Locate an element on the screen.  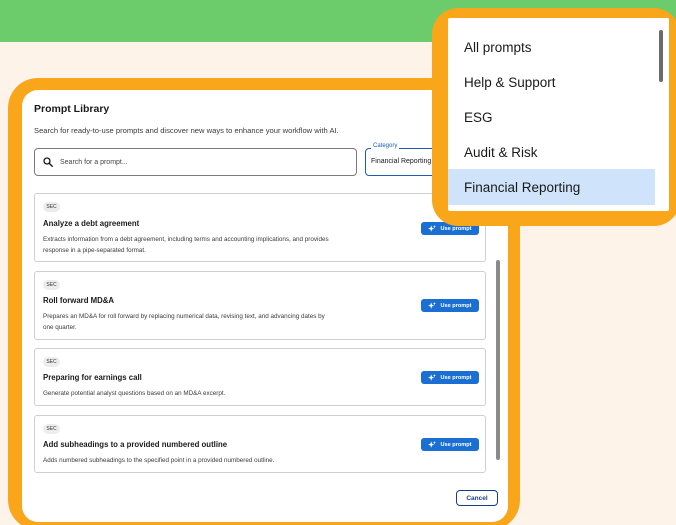
cancel-button: Cancel is located at coordinates (477, 498).